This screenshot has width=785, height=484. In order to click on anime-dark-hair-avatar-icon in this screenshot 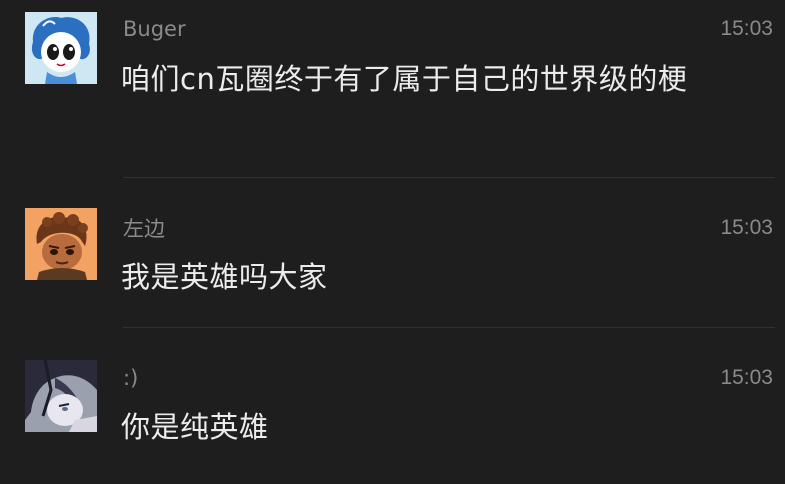, I will do `click(61, 396)`.